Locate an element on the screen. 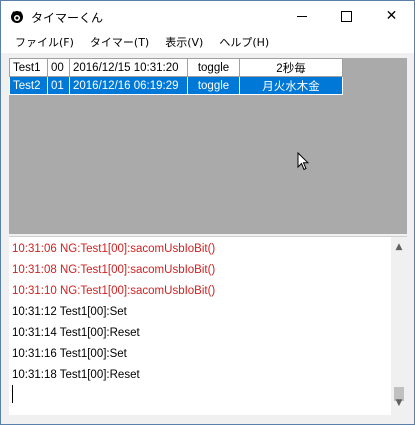 Image resolution: width=415 pixels, height=425 pixels. menu-bar: ファイル(F) タイマー(T) 表示(V) ヘルプ(H) is located at coordinates (207, 42).